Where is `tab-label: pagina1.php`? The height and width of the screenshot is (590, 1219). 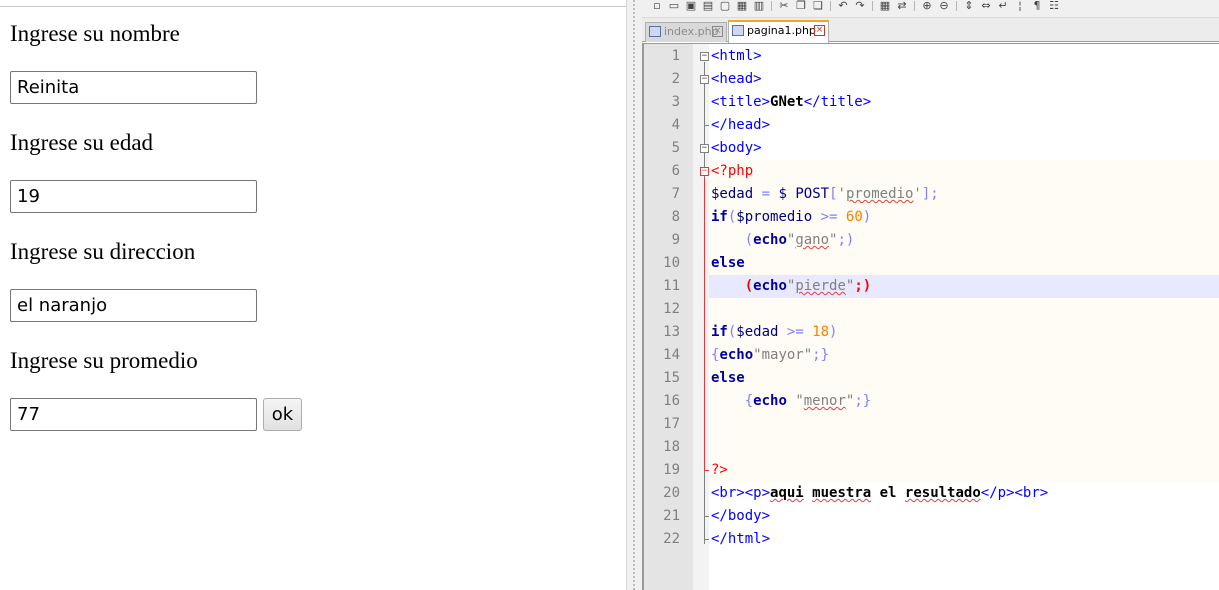
tab-label: pagina1.php is located at coordinates (781, 30).